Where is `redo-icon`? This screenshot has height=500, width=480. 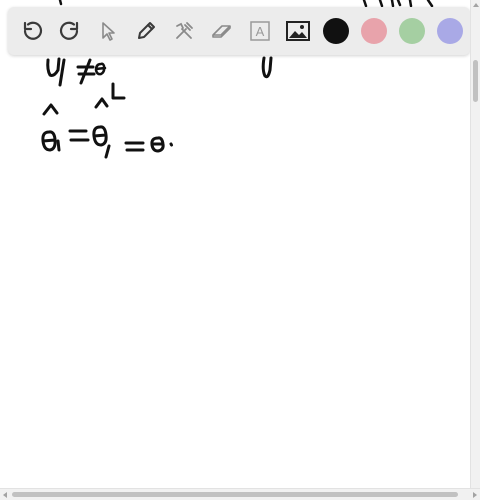
redo-icon is located at coordinates (68, 30).